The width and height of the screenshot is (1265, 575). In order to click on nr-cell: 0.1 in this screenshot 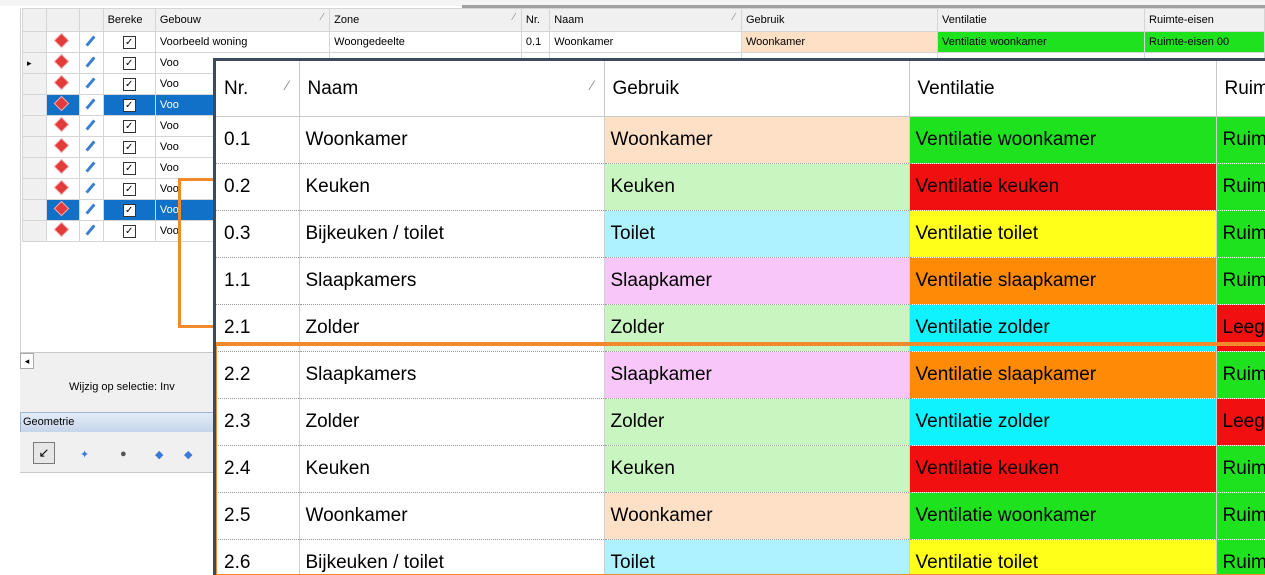, I will do `click(258, 140)`.